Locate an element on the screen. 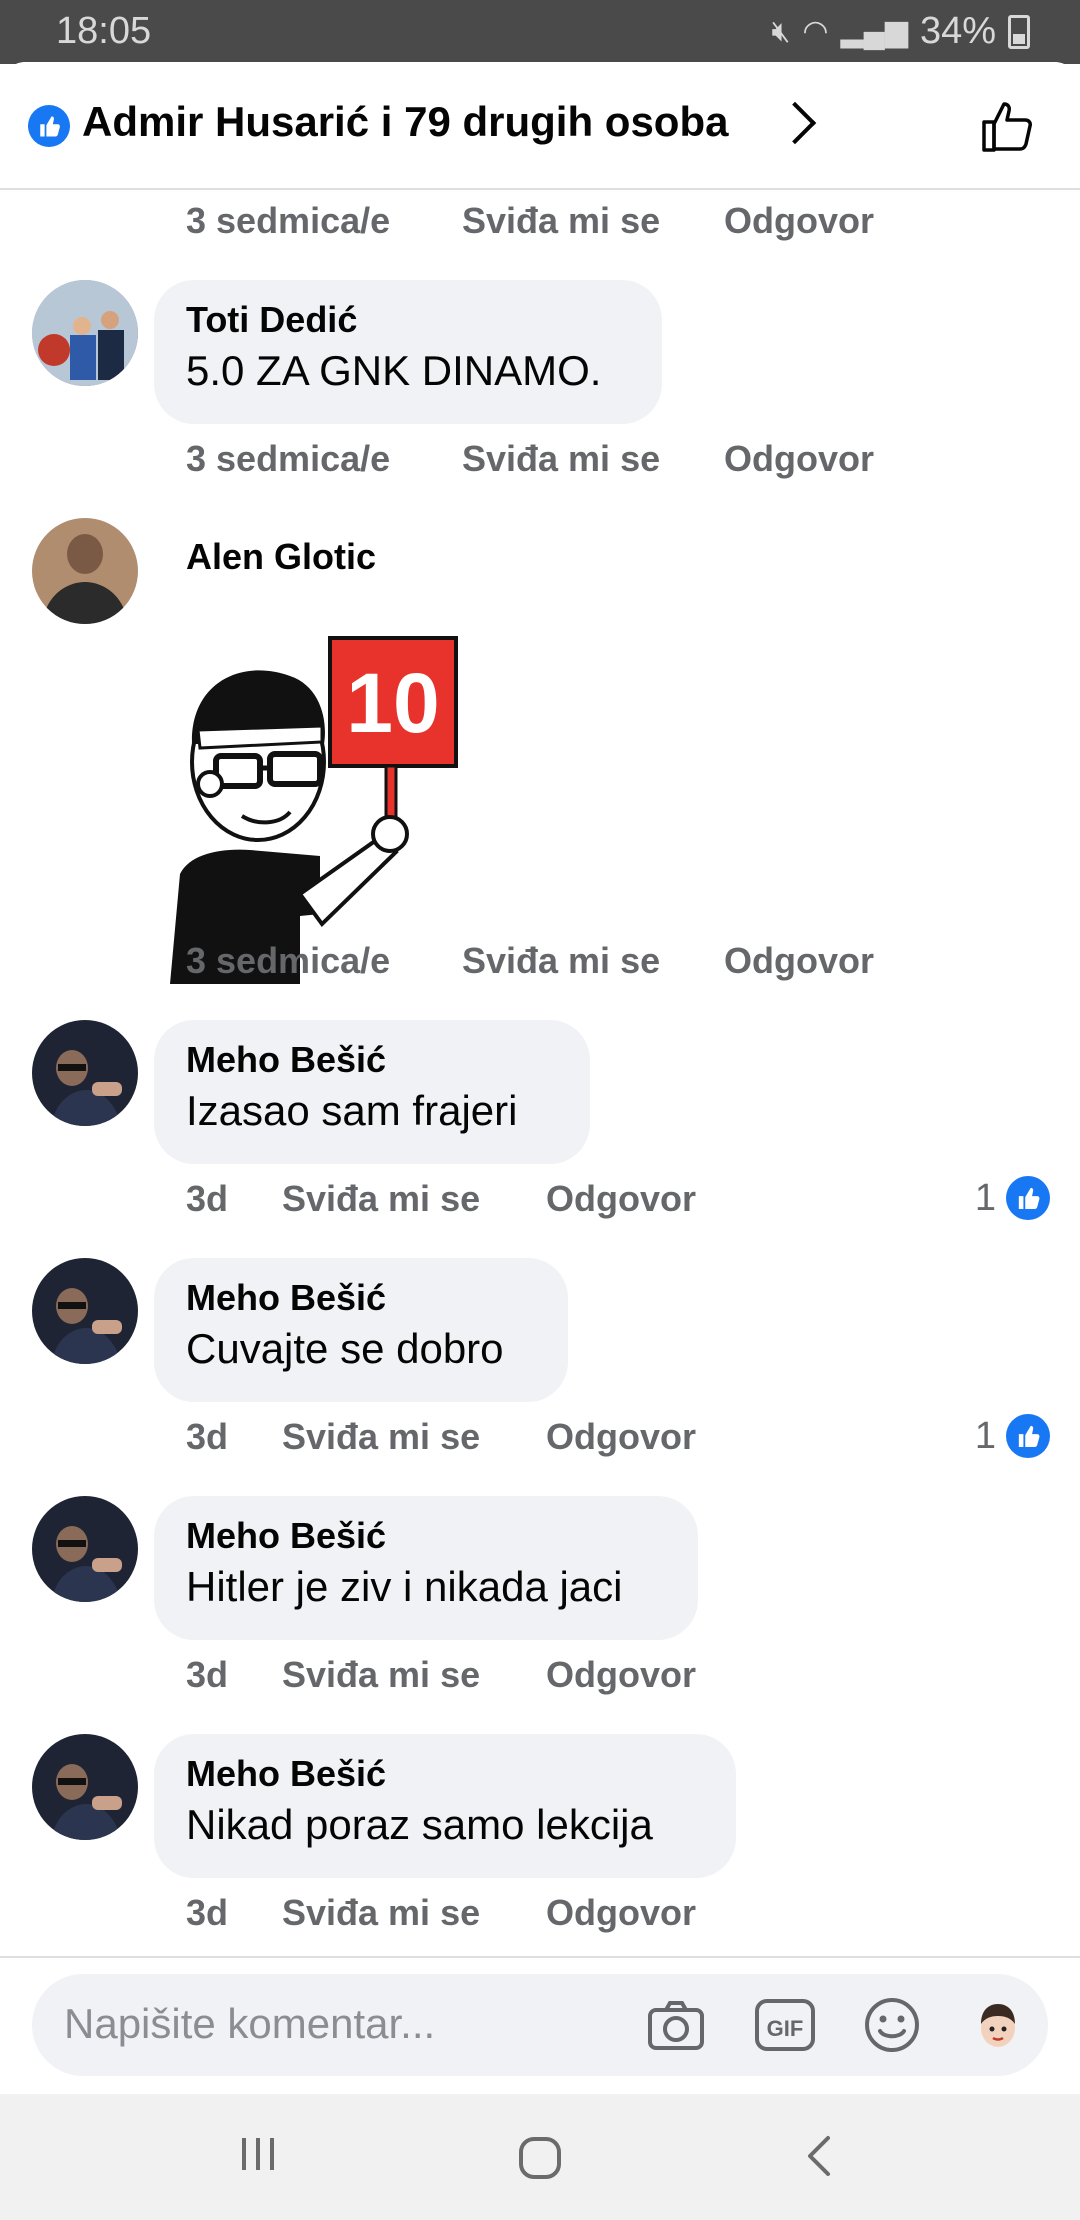 The image size is (1080, 2220). status-bar: 18:05 🔇︎ ◠ ▂▄▆ 34% is located at coordinates (540, 32).